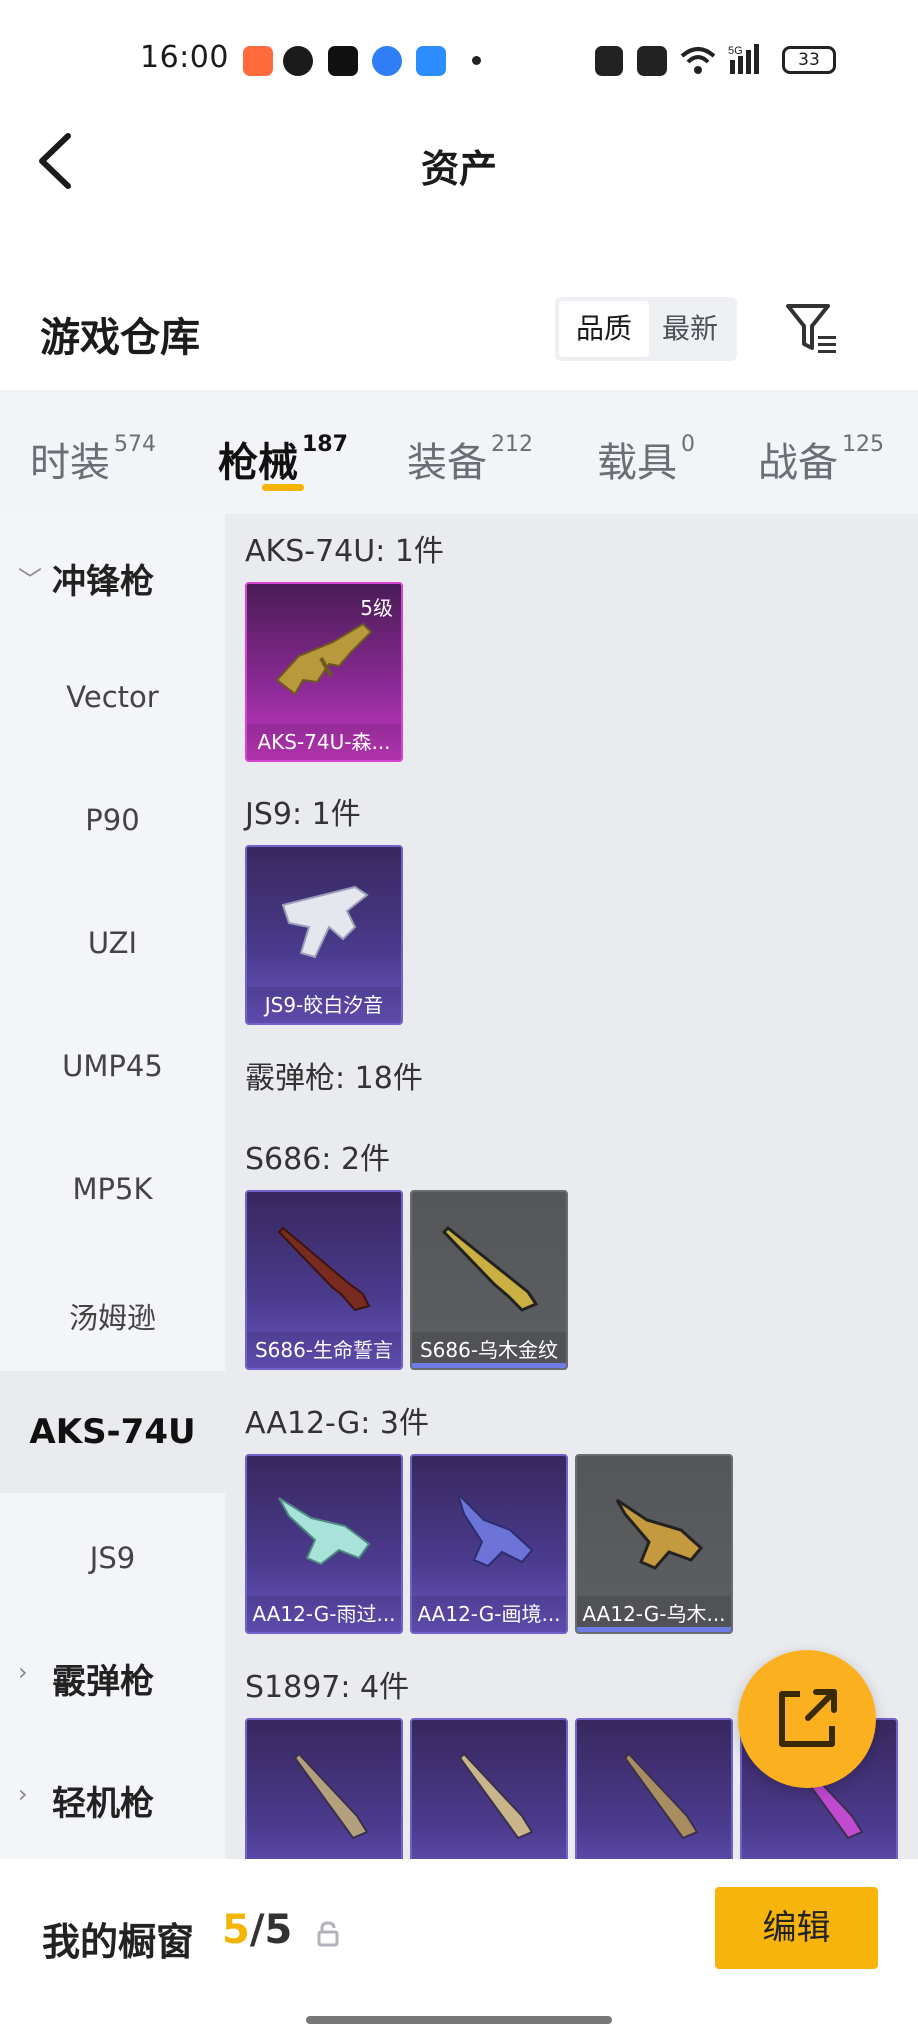 The width and height of the screenshot is (918, 2040). I want to click on sort-toggle: 品质 最新, so click(646, 329).